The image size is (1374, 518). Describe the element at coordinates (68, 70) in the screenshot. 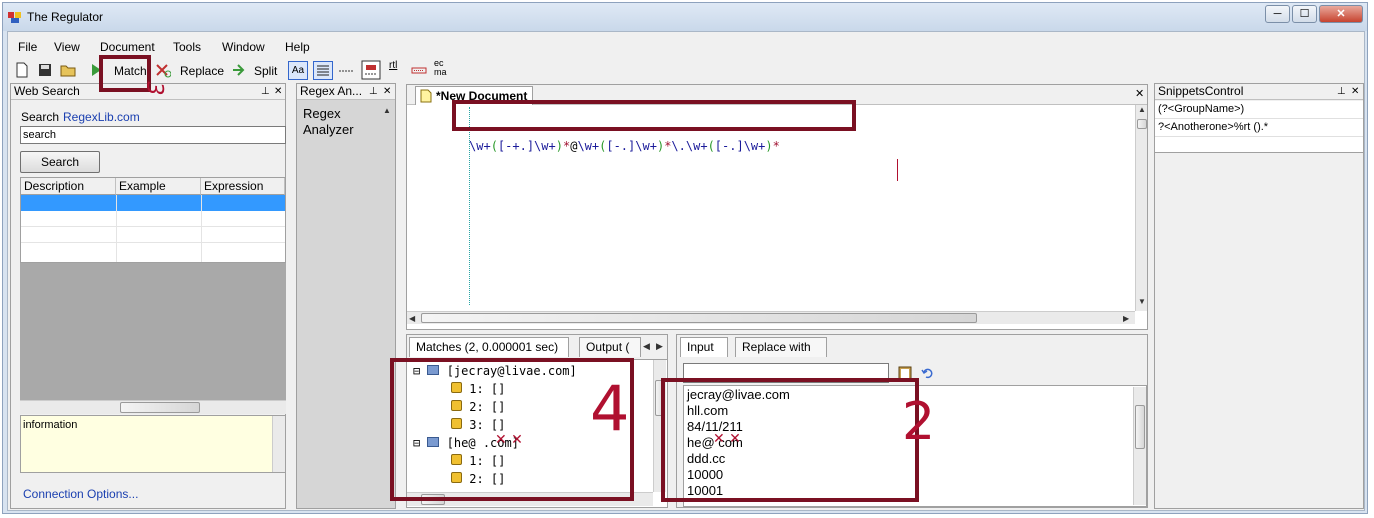

I see `open-folder-icon` at that location.